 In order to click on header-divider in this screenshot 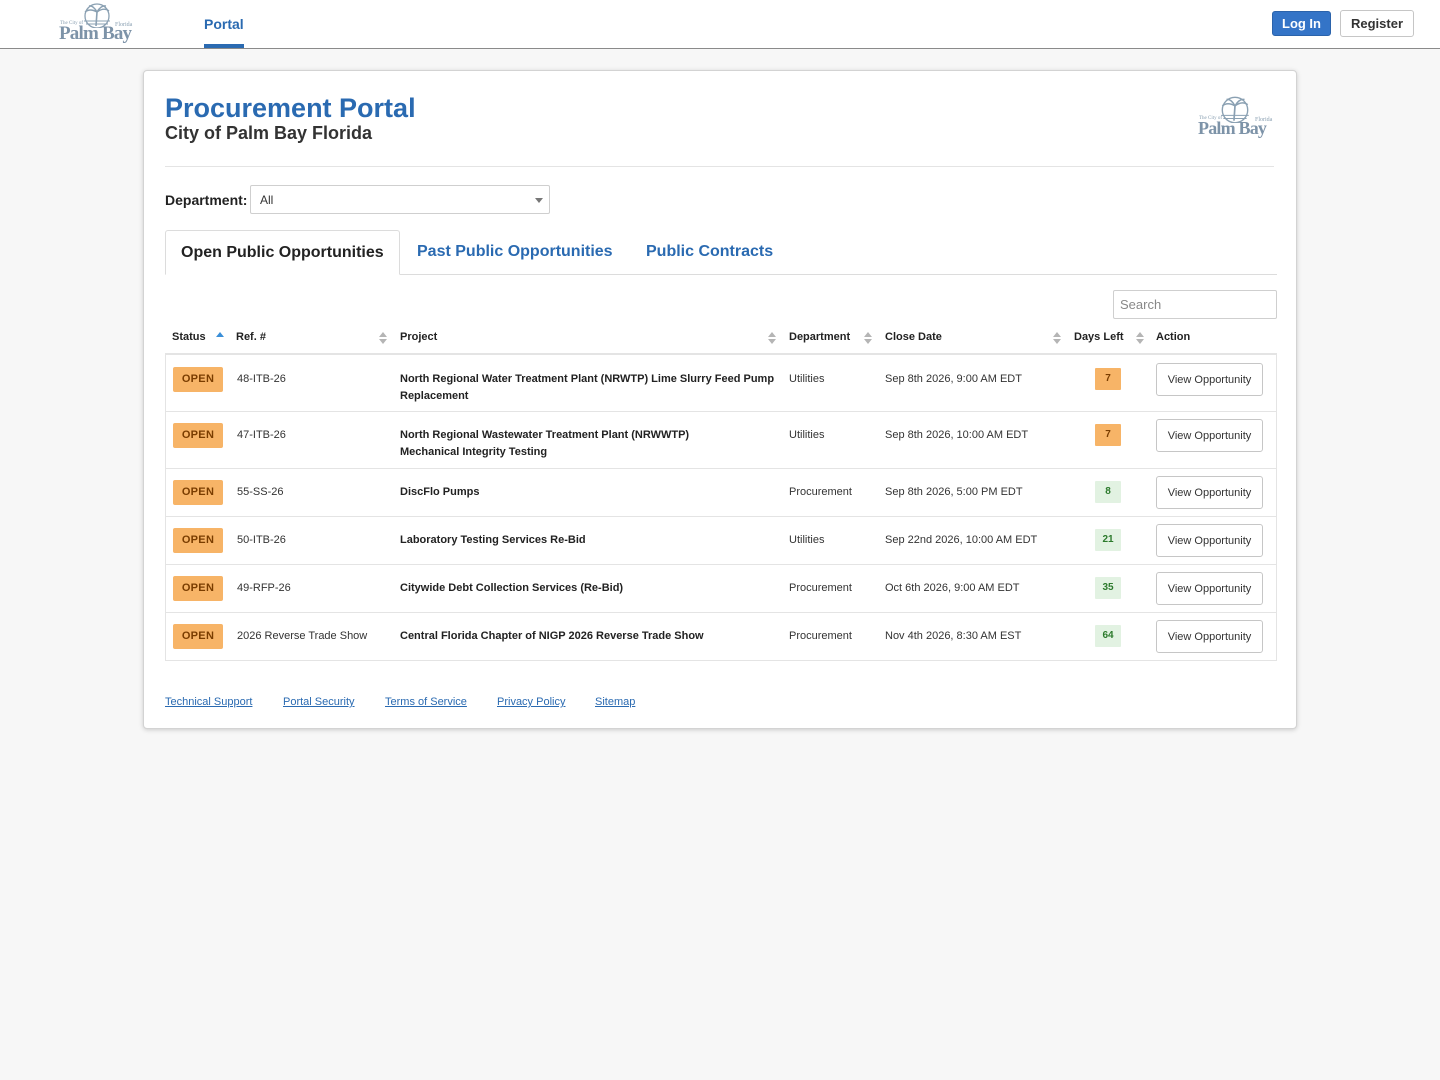, I will do `click(719, 166)`.